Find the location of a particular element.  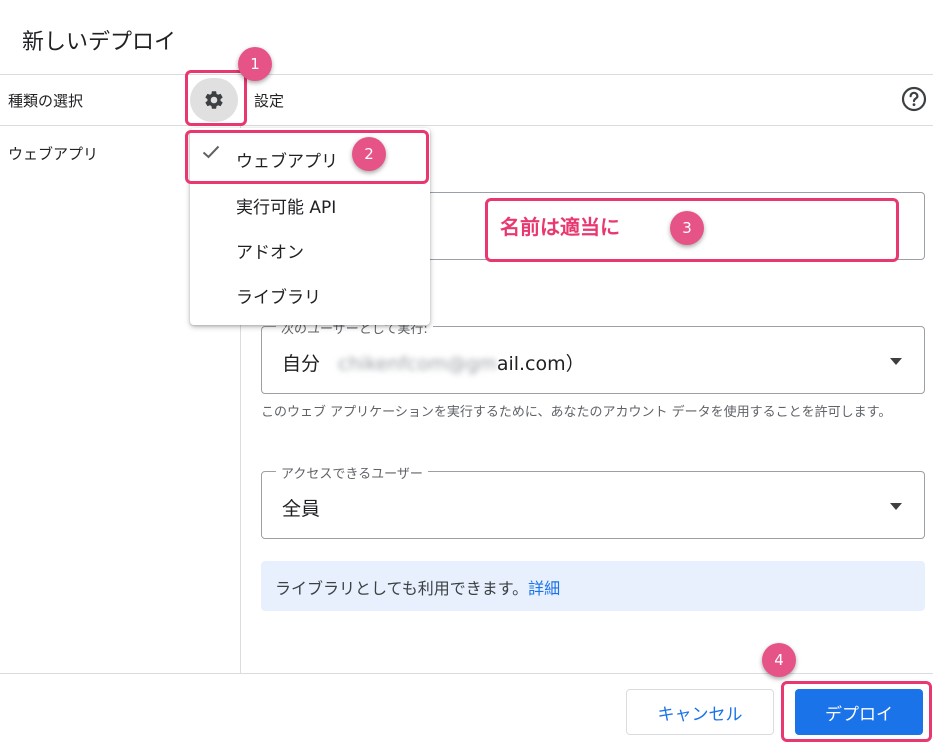

menu-item-label: ライブラリ is located at coordinates (278, 298).